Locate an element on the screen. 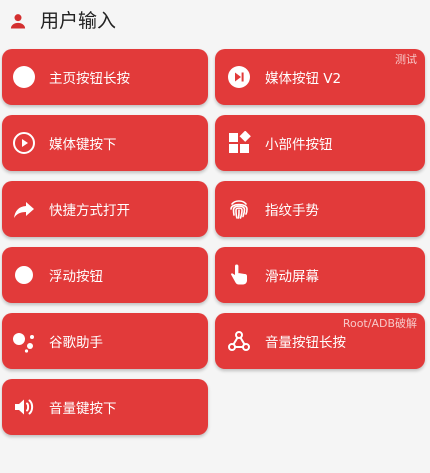 Image resolution: width=430 pixels, height=473 pixels. play-circle-icon is located at coordinates (24, 143).